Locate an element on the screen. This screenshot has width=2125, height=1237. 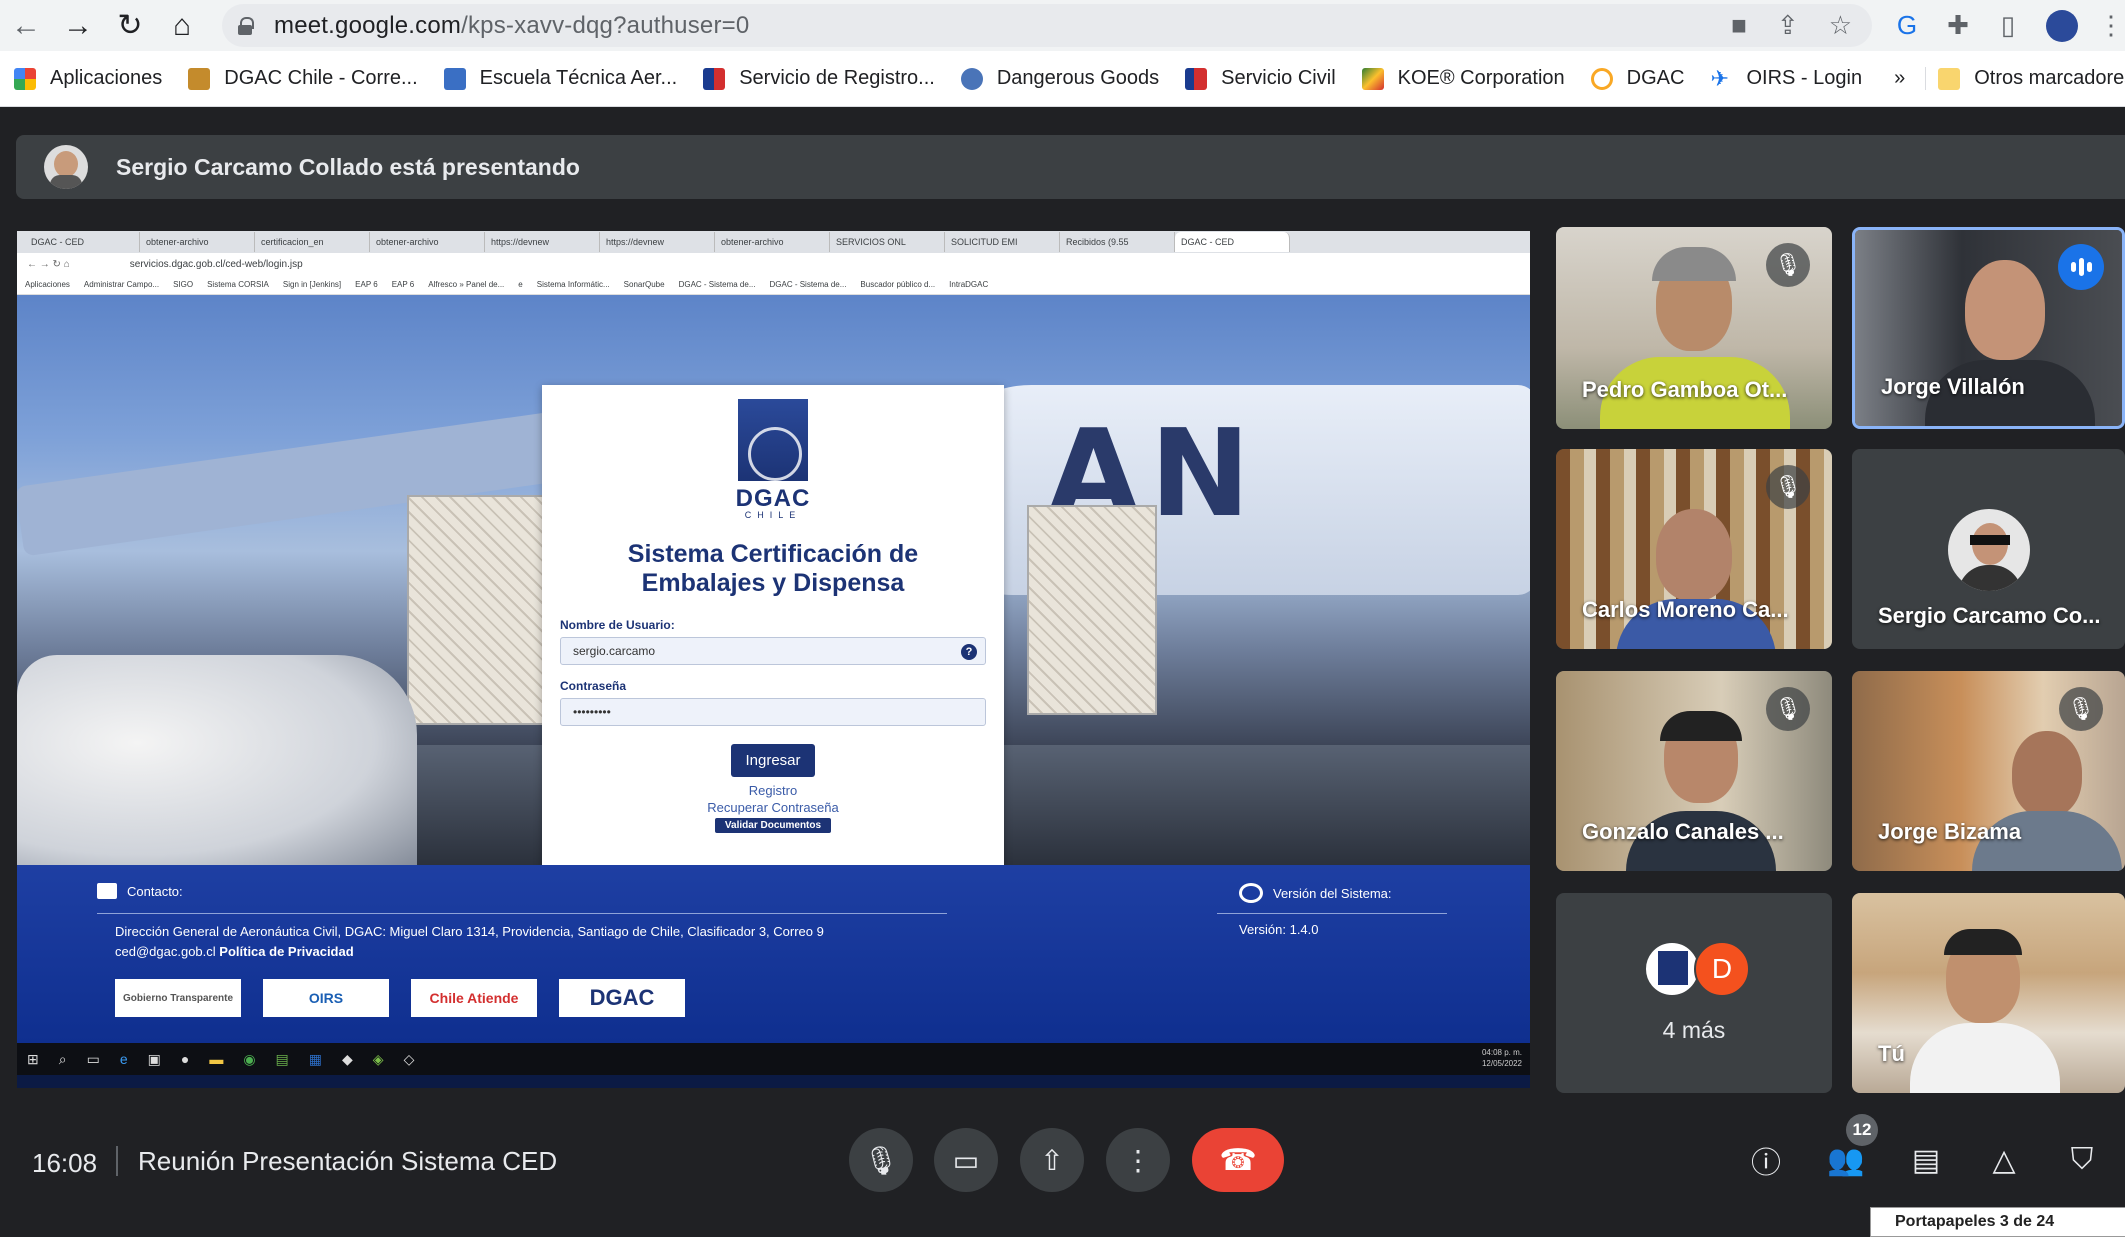
more-participants-label: 4 más is located at coordinates (1694, 1030).